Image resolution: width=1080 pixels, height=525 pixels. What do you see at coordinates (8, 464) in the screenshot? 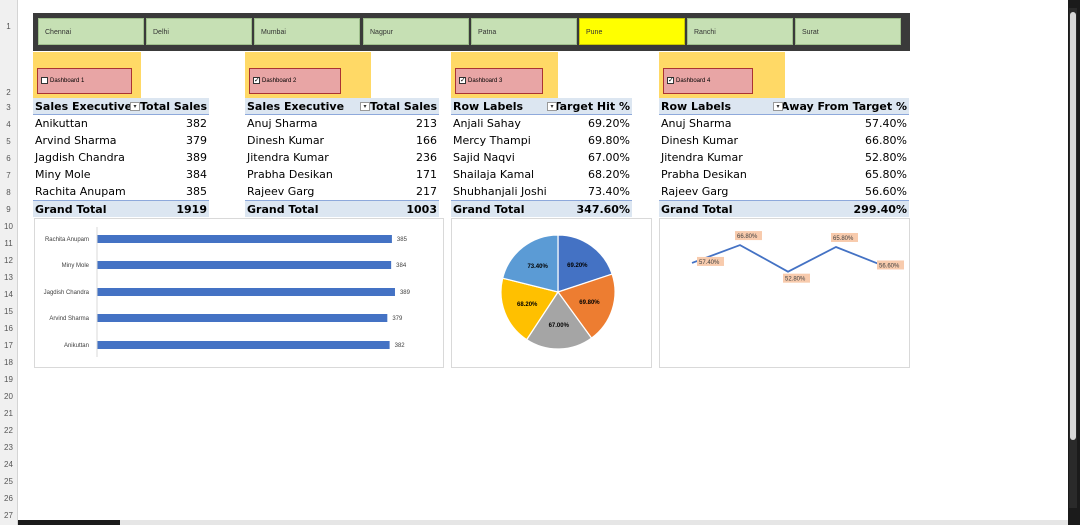
I see `row-number: 24` at bounding box center [8, 464].